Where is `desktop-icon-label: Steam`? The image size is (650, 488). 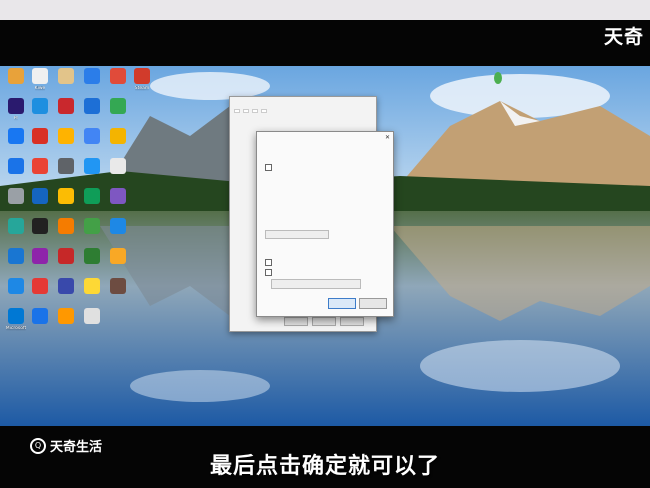 desktop-icon-label: Steam is located at coordinates (142, 88).